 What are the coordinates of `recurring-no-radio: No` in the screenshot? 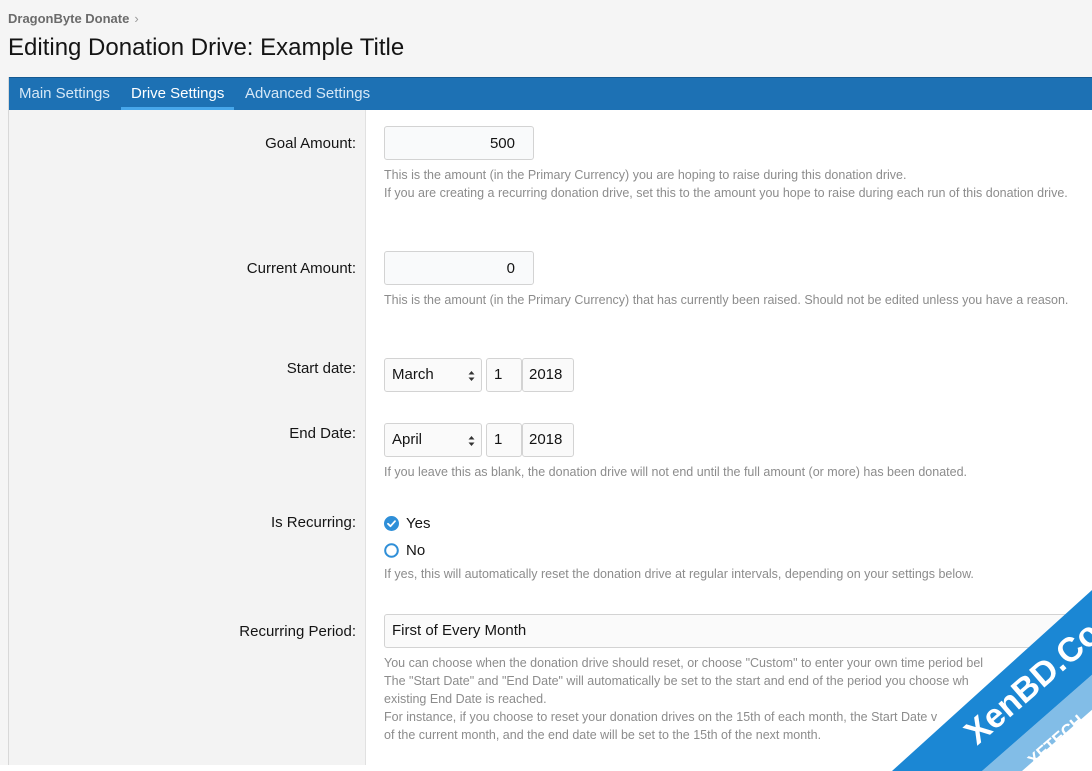 It's located at (404, 550).